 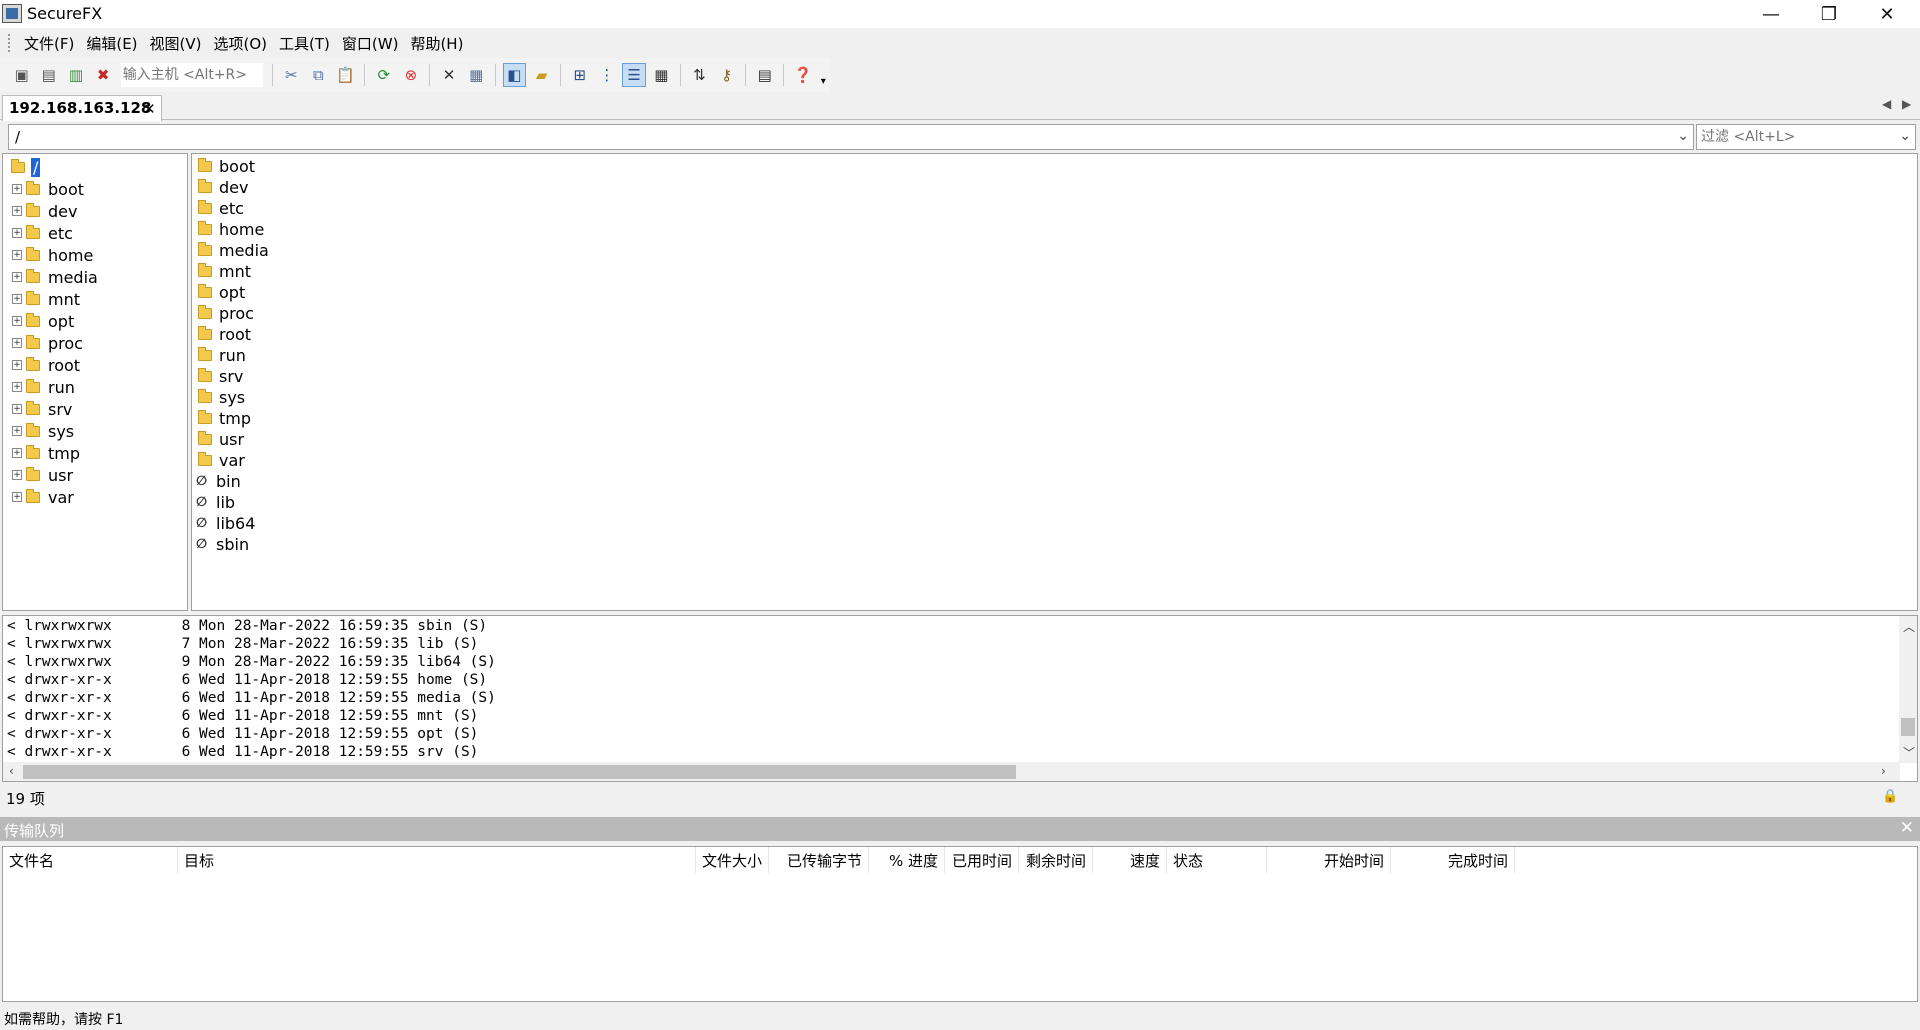 What do you see at coordinates (220, 397) in the screenshot?
I see `file-item-sys: sys` at bounding box center [220, 397].